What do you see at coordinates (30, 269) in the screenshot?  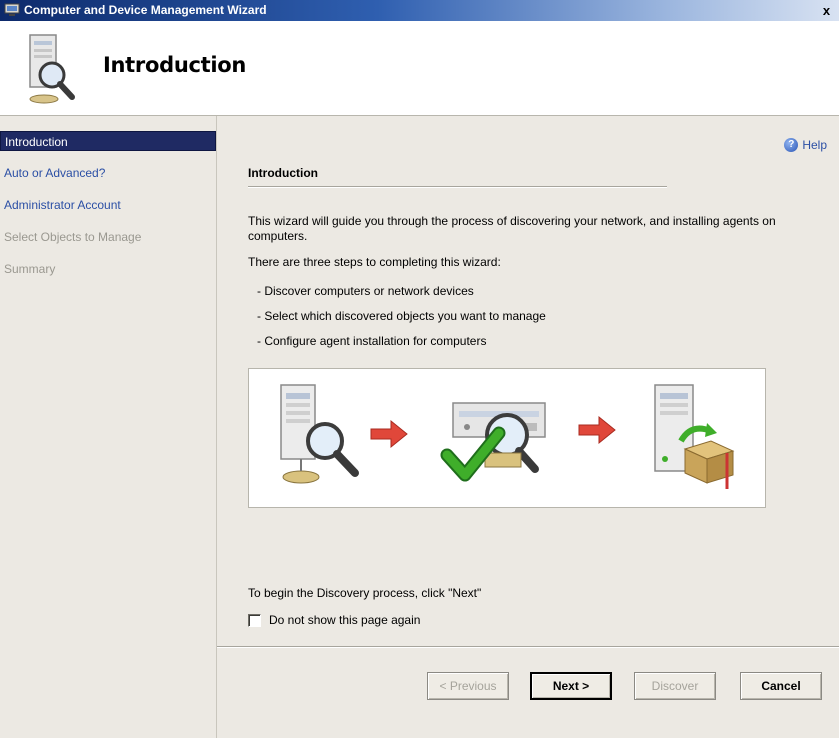 I see `nav-item-summary: Summary` at bounding box center [30, 269].